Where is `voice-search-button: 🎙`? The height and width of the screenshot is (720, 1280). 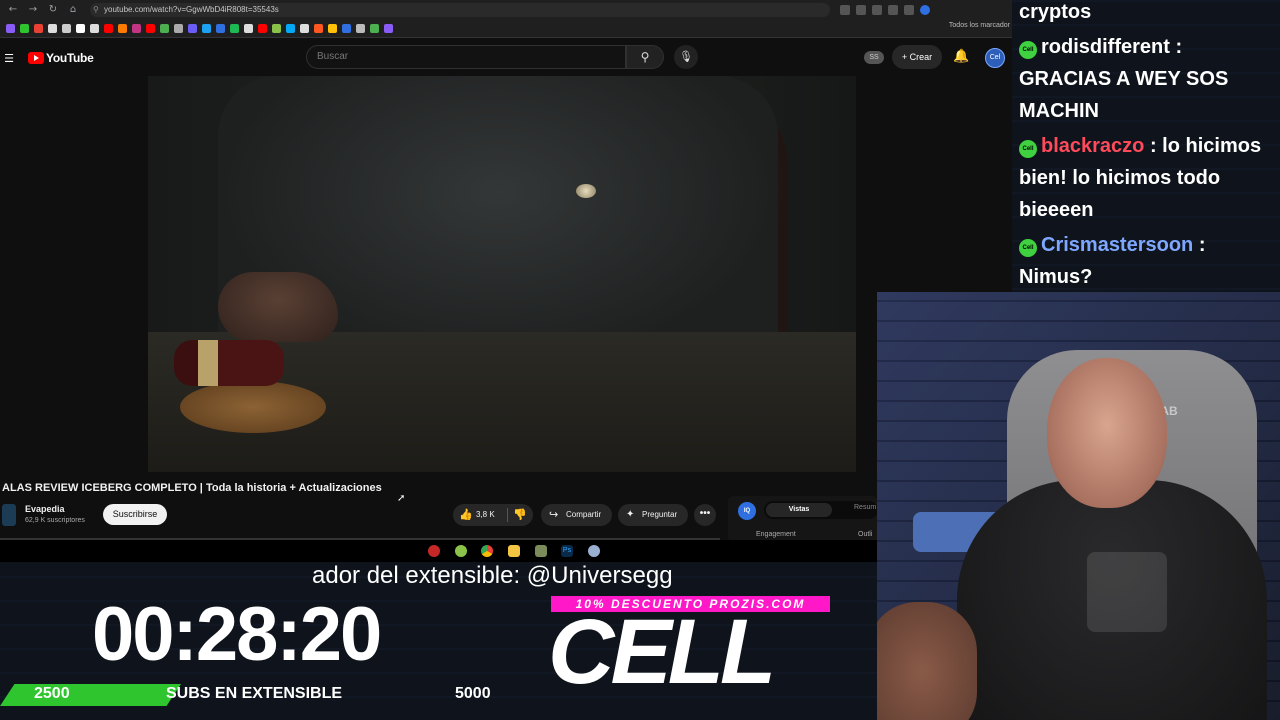 voice-search-button: 🎙 is located at coordinates (686, 57).